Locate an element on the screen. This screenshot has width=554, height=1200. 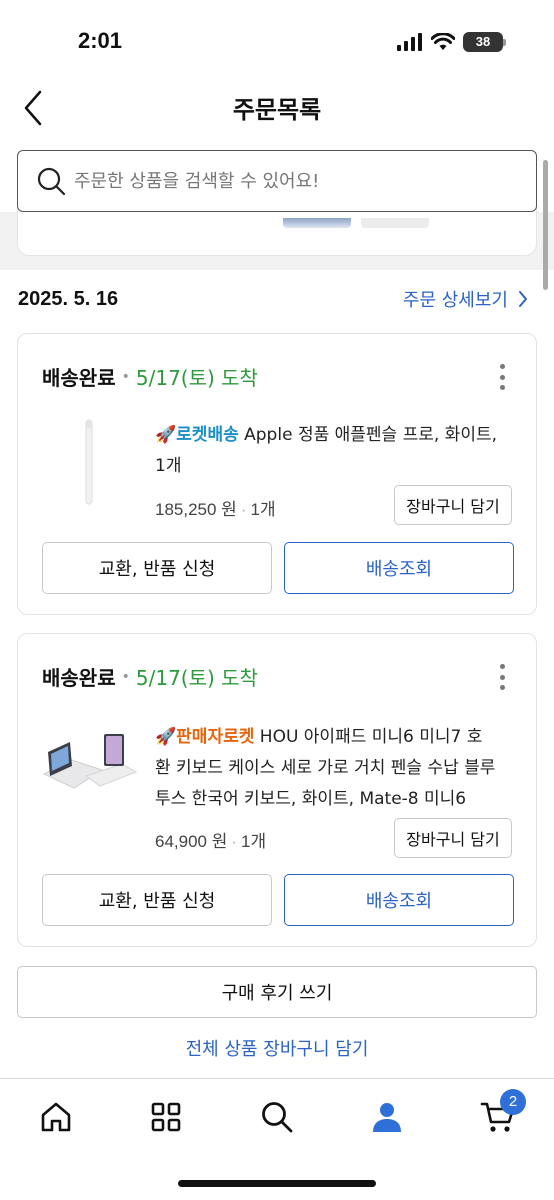
product-price: 64,900 원 is located at coordinates (191, 841).